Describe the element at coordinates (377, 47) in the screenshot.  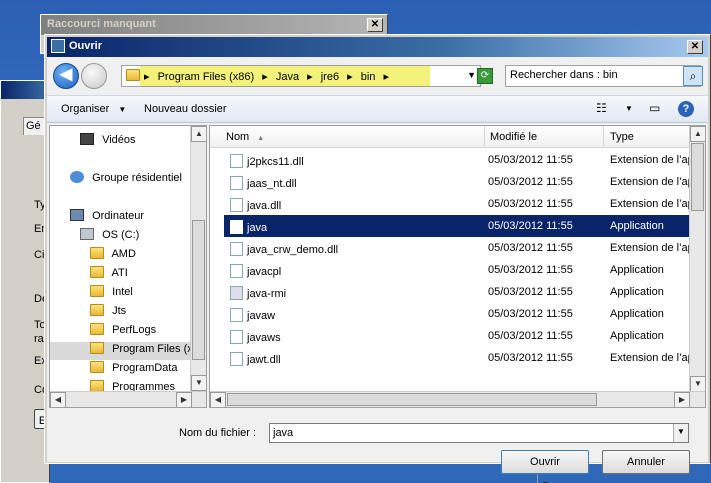
I see `open-dialog-titlebar: Ouvrir` at that location.